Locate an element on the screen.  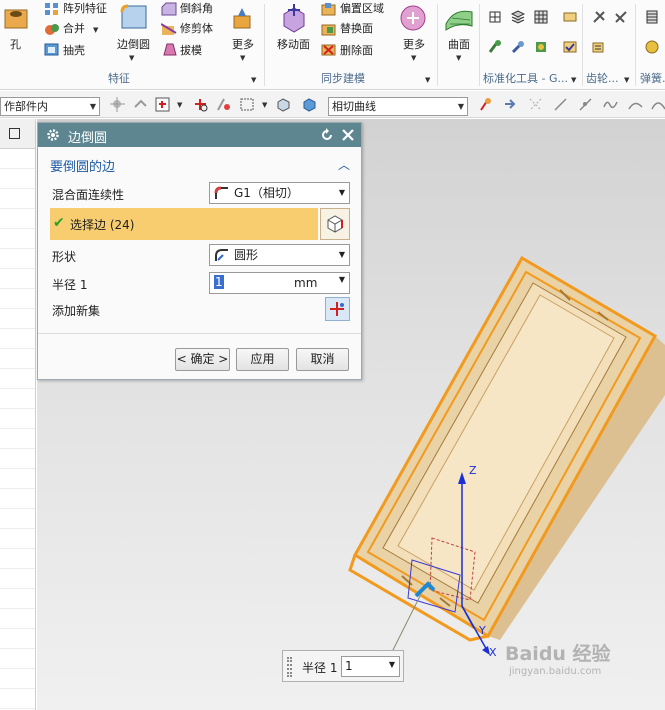
cancel-button: 取消 is located at coordinates (322, 359).